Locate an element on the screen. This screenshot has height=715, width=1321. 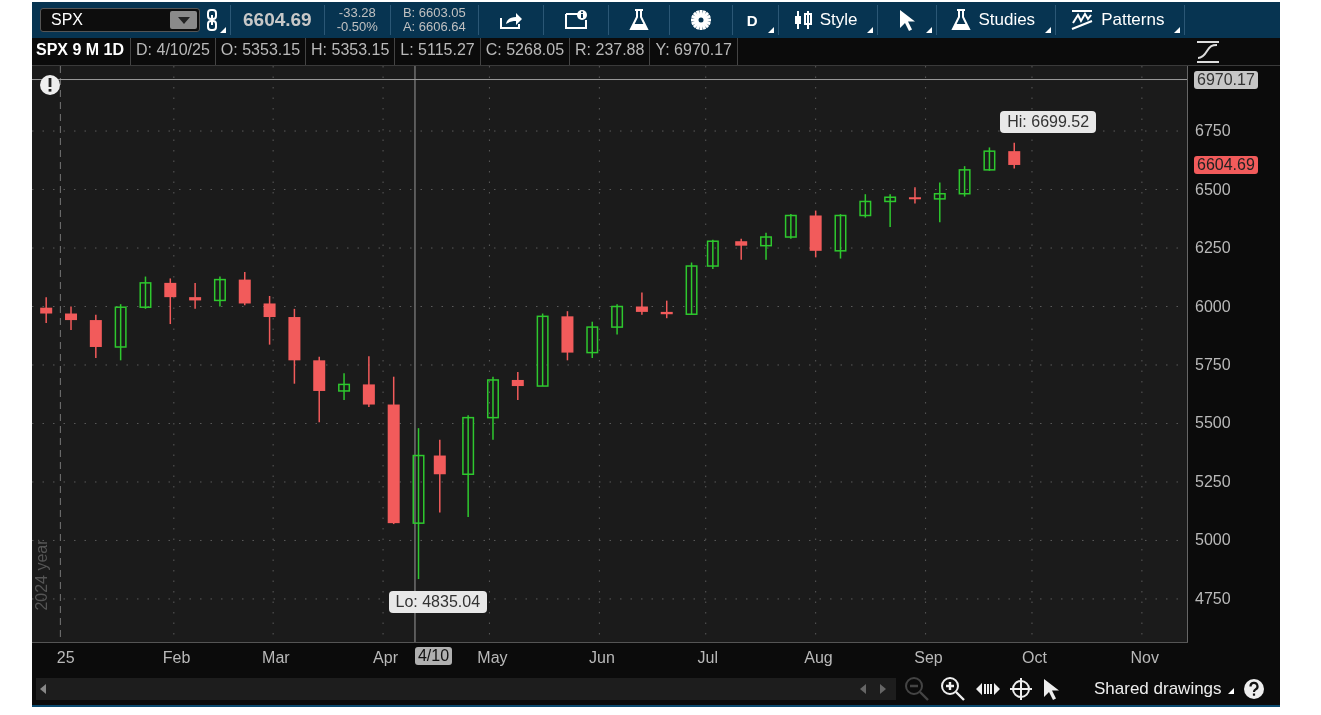
axis-label: 5750 is located at coordinates (1213, 365).